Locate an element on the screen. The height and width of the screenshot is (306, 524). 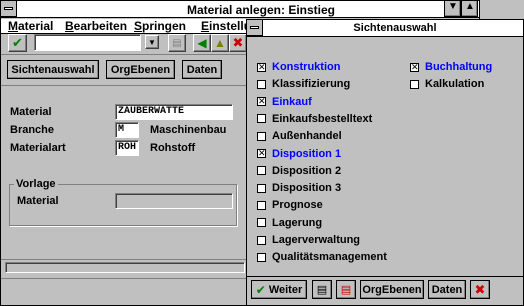
view-option-item: Disposition 2 is located at coordinates (299, 171).